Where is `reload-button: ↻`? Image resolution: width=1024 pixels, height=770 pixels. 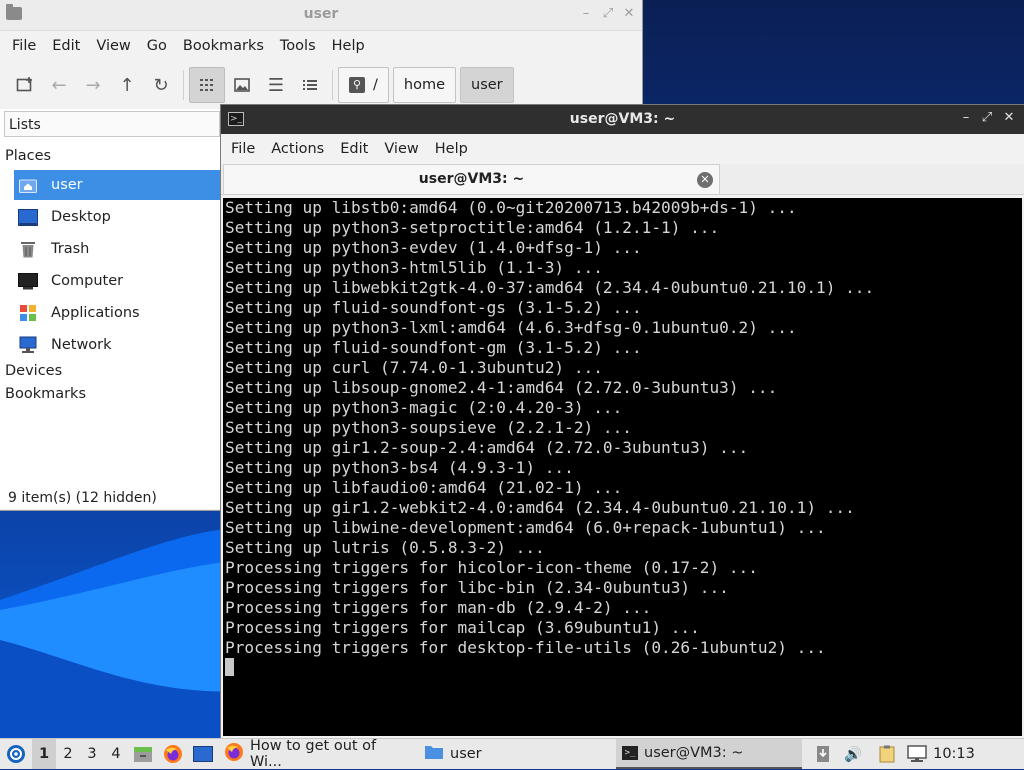 reload-button: ↻ is located at coordinates (161, 85).